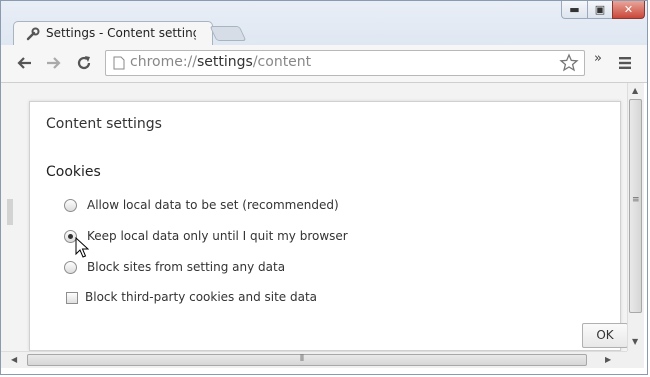 This screenshot has height=377, width=650. What do you see at coordinates (228, 33) in the screenshot?
I see `new-tab-button` at bounding box center [228, 33].